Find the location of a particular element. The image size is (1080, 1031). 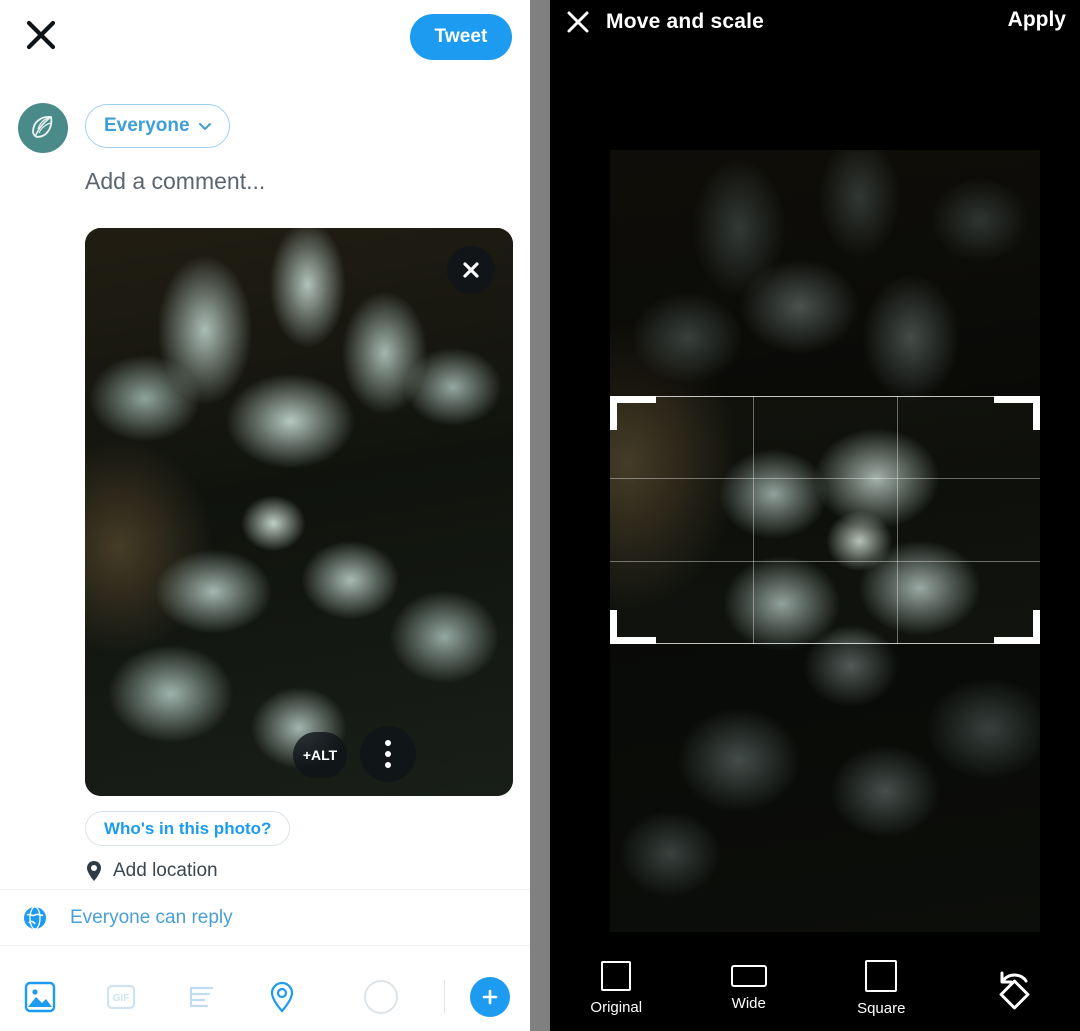

add-tweet-button is located at coordinates (489, 997).